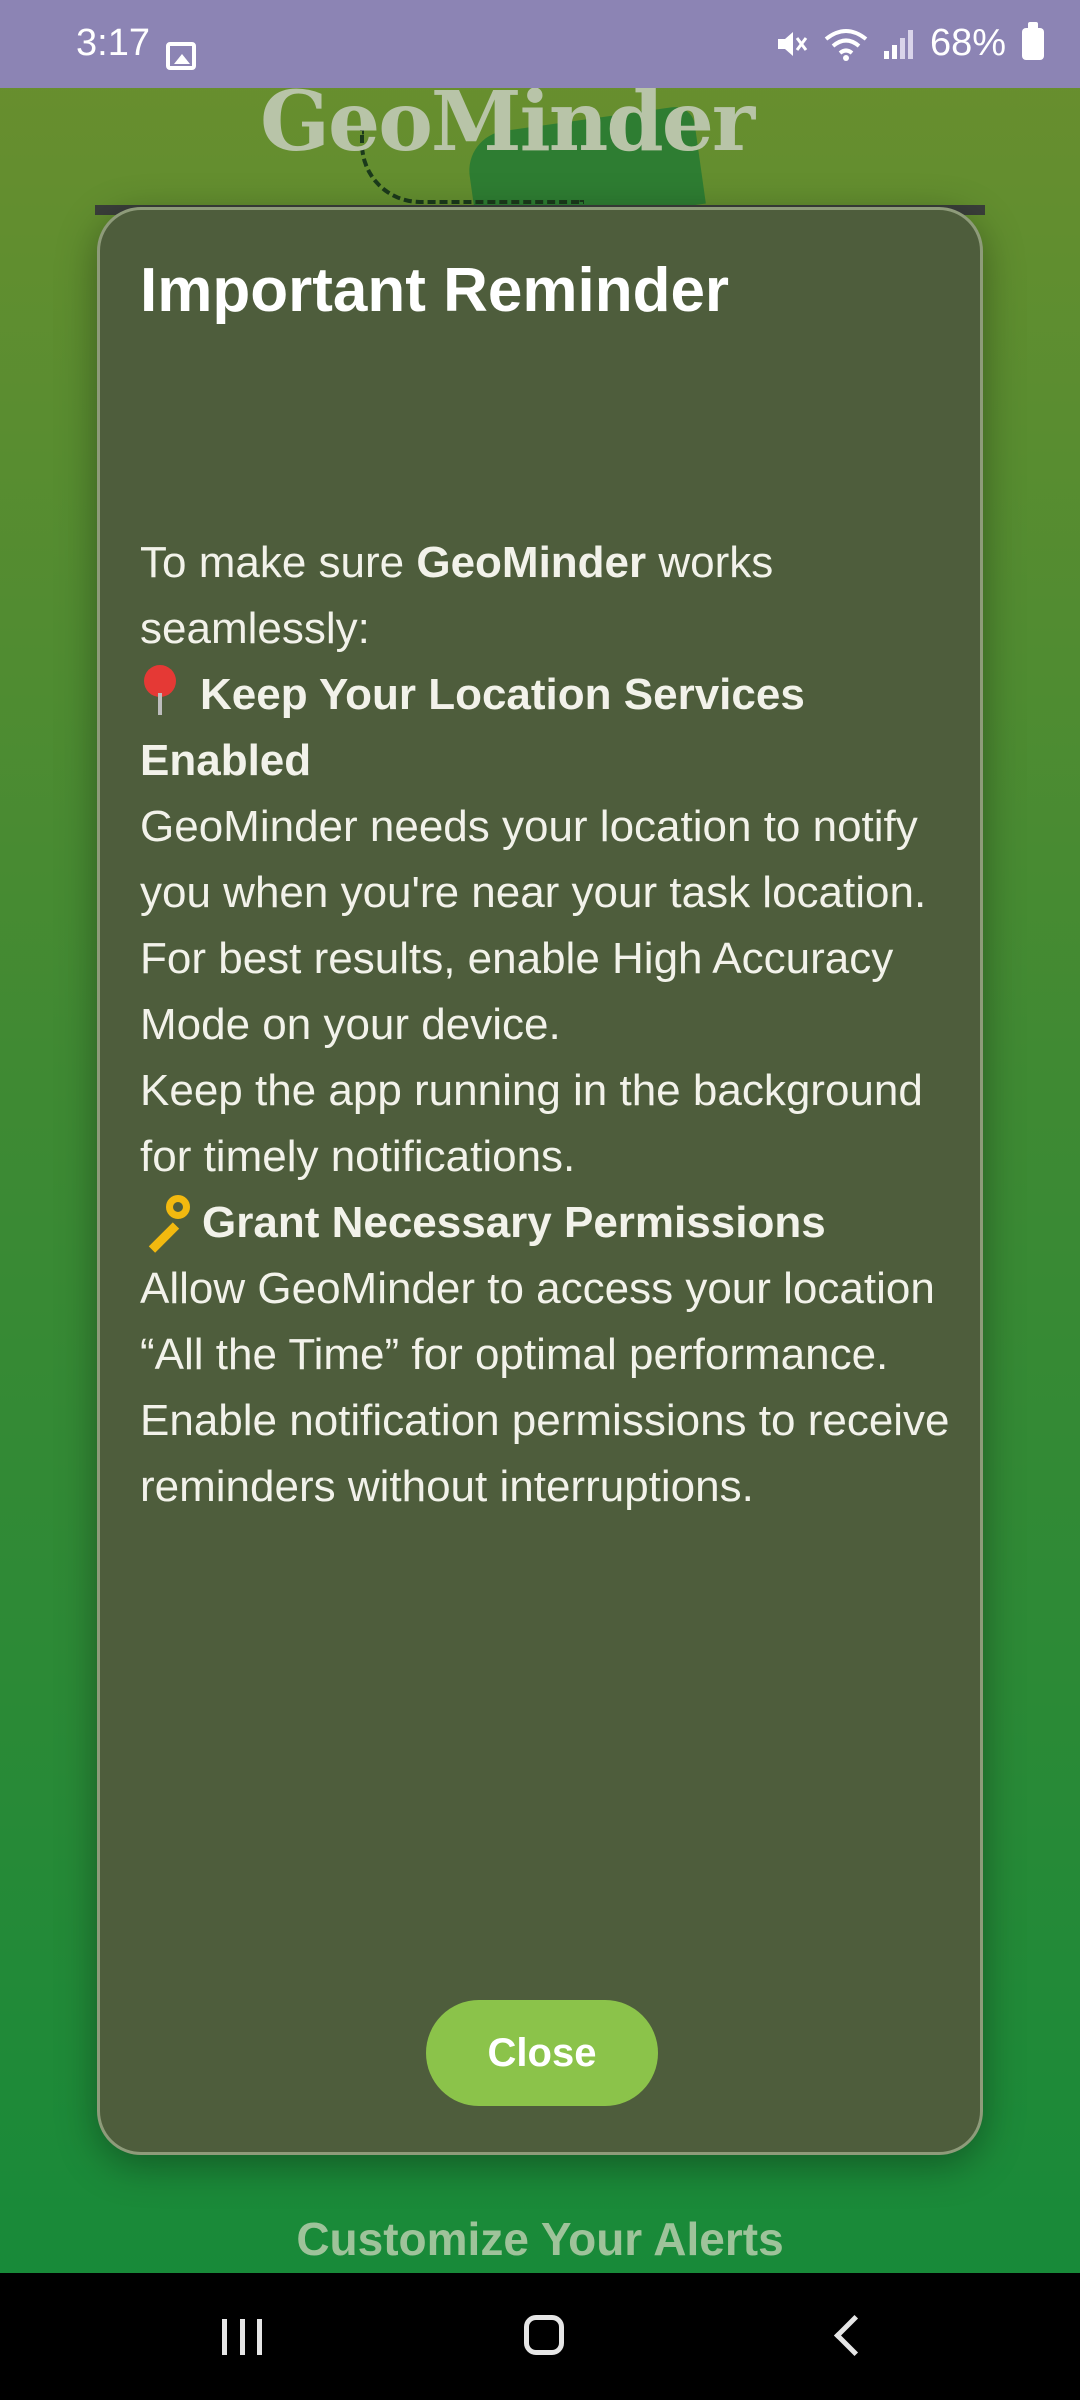 The width and height of the screenshot is (1080, 2400). Describe the element at coordinates (113, 43) in the screenshot. I see `status-time: 3:17` at that location.